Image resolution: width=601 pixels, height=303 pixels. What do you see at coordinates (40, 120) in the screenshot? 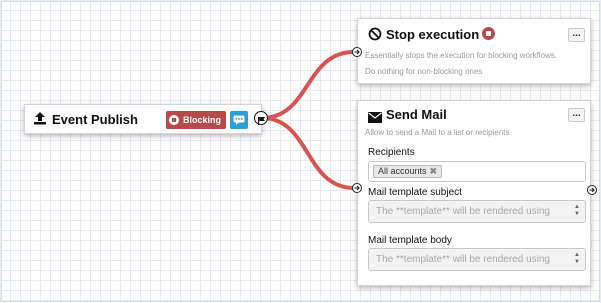
I see `upload-icon` at bounding box center [40, 120].